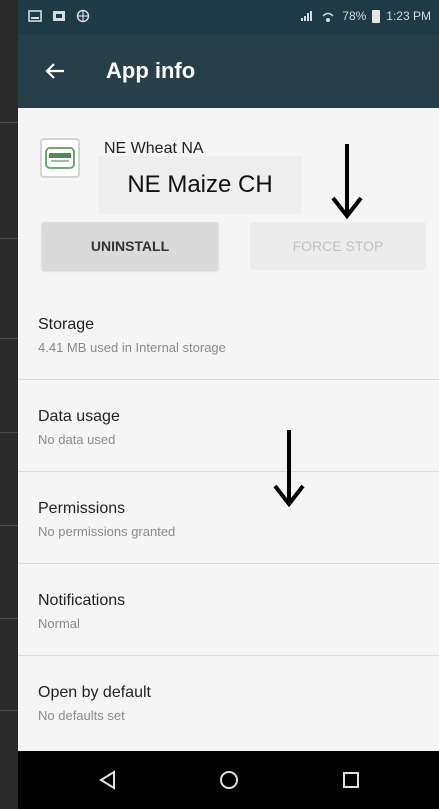 This screenshot has height=809, width=439. Describe the element at coordinates (83, 16) in the screenshot. I see `android-icon` at that location.